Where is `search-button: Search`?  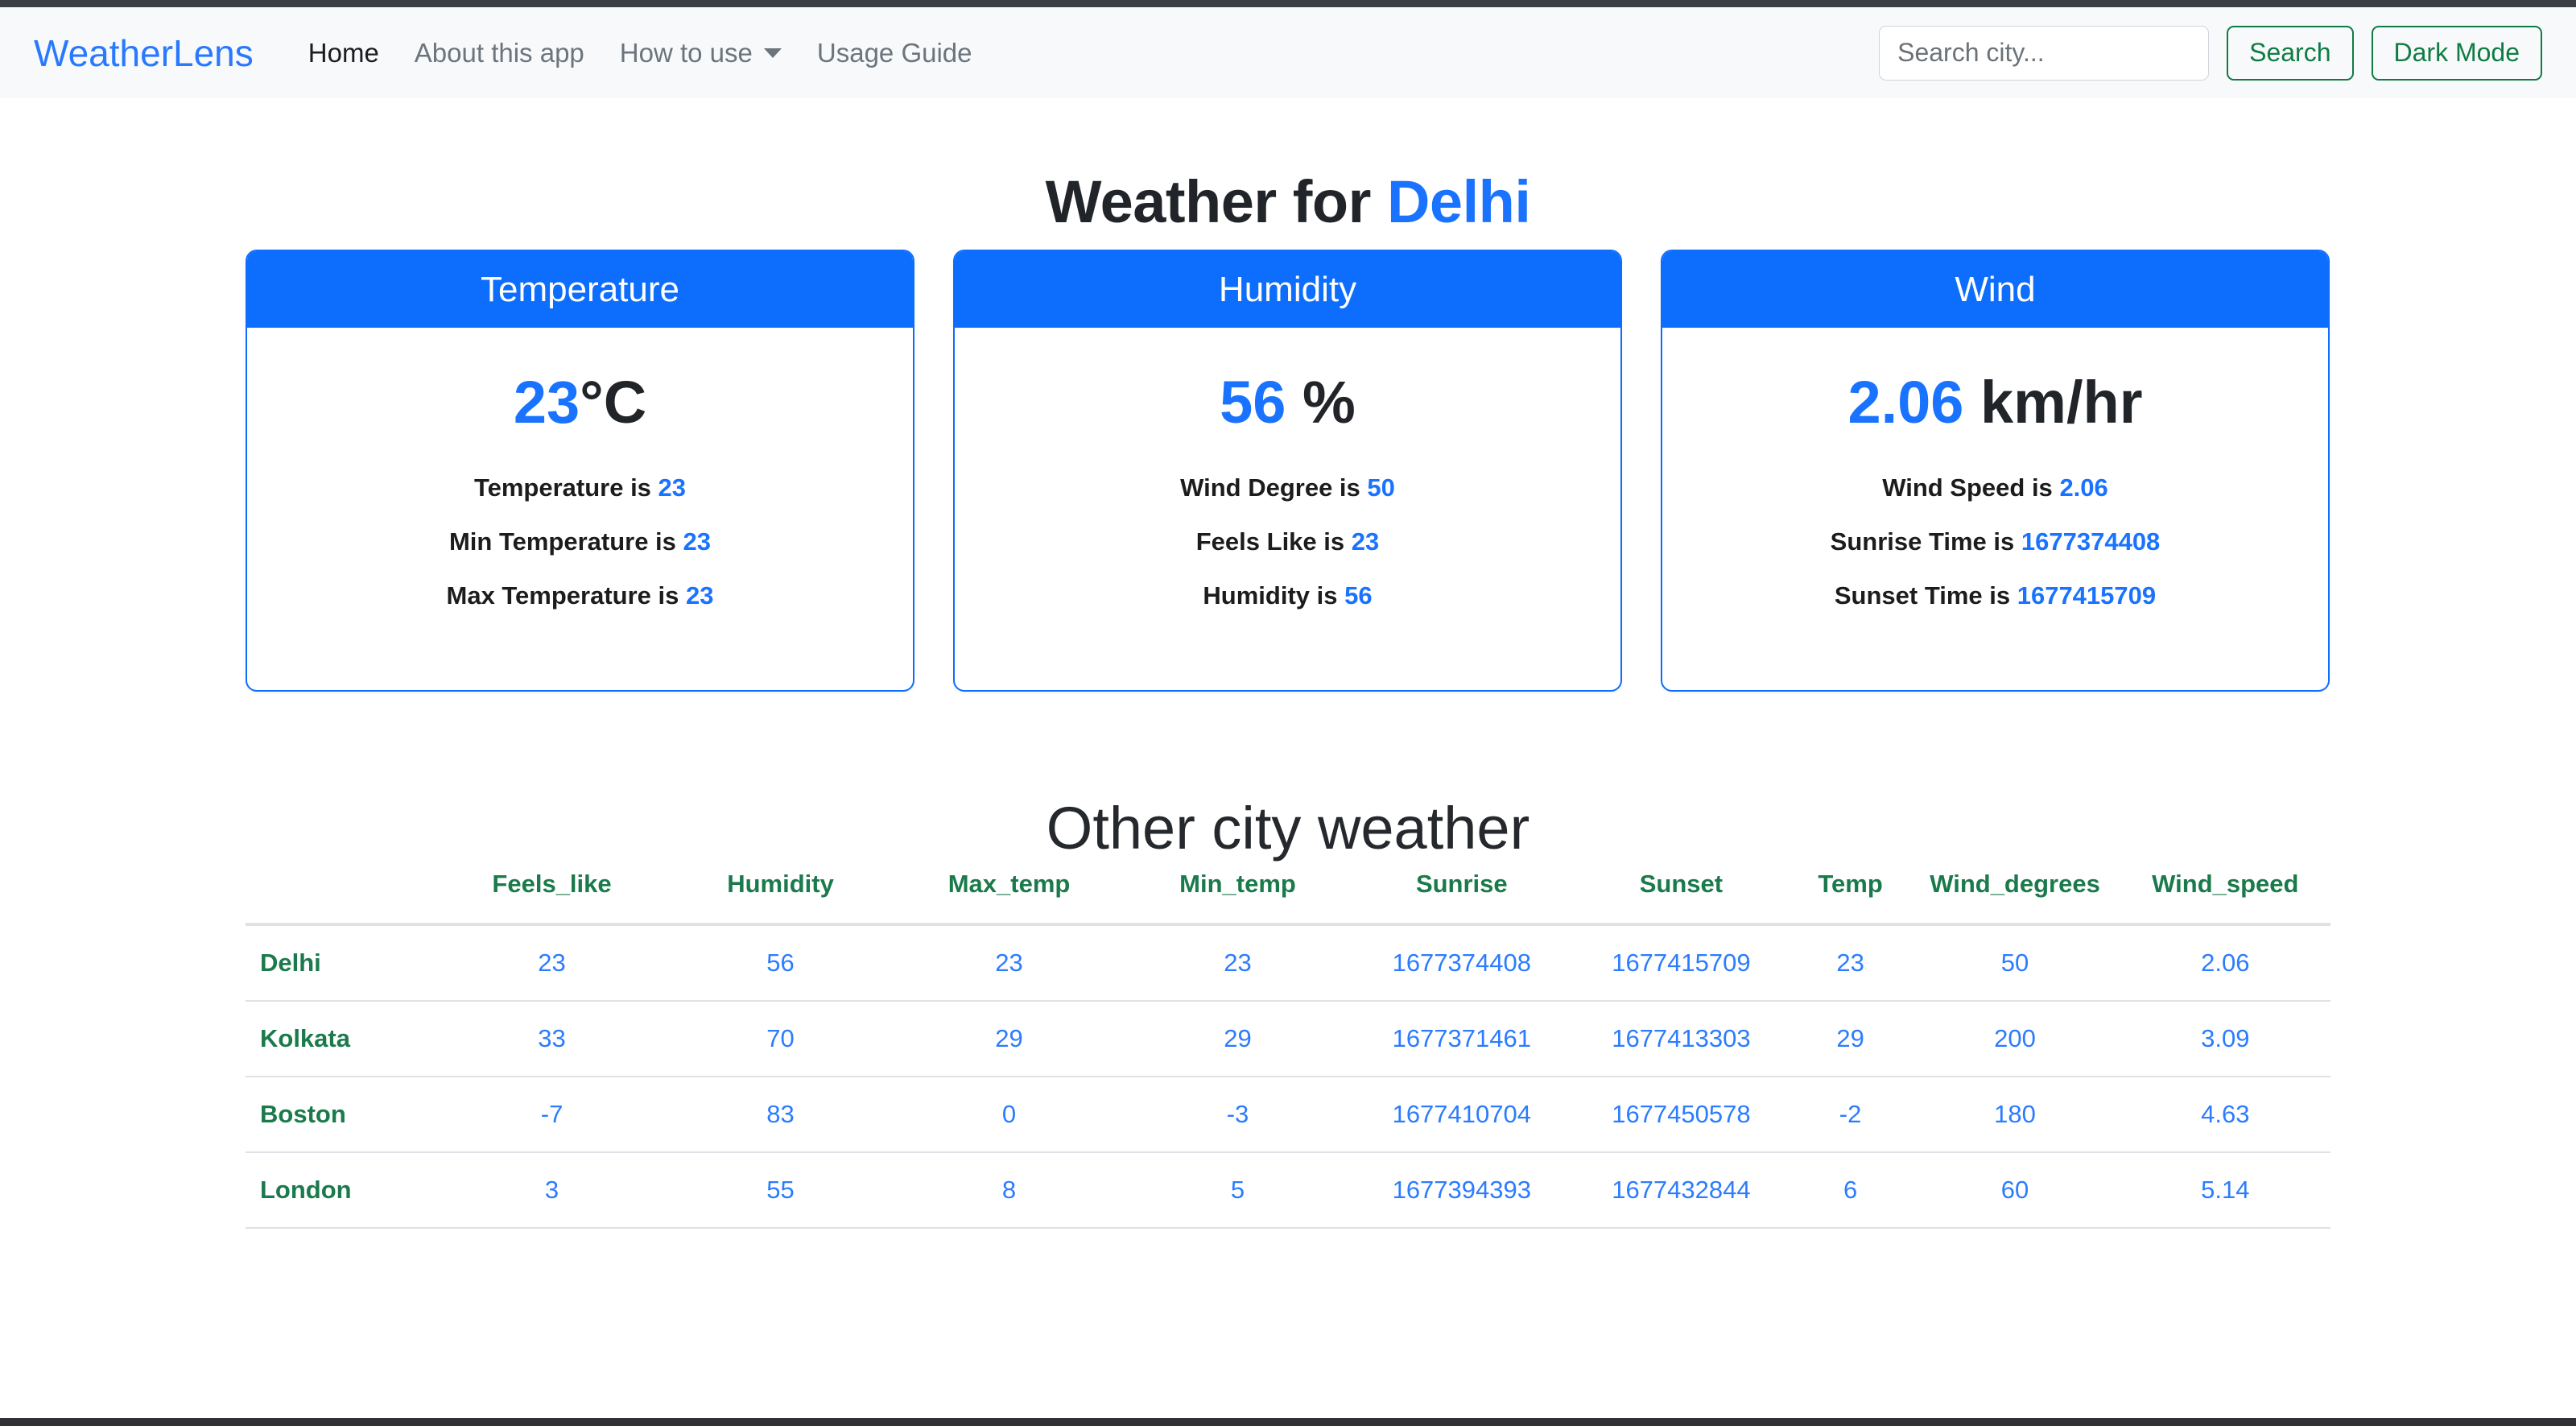 search-button: Search is located at coordinates (2290, 53).